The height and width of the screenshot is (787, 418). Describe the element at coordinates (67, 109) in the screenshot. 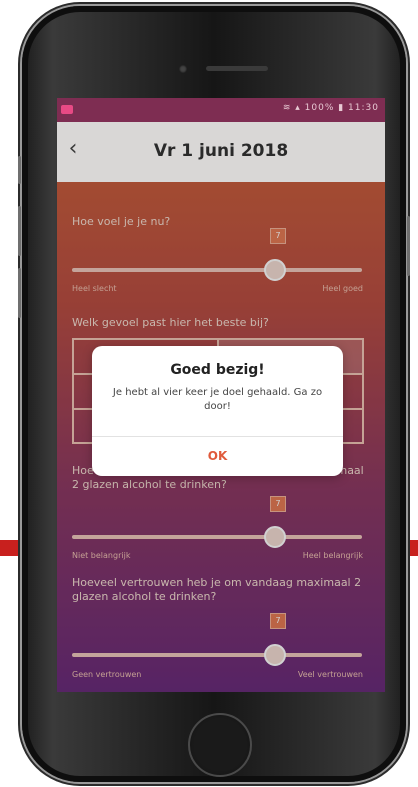

I see `app-notification-icon` at that location.